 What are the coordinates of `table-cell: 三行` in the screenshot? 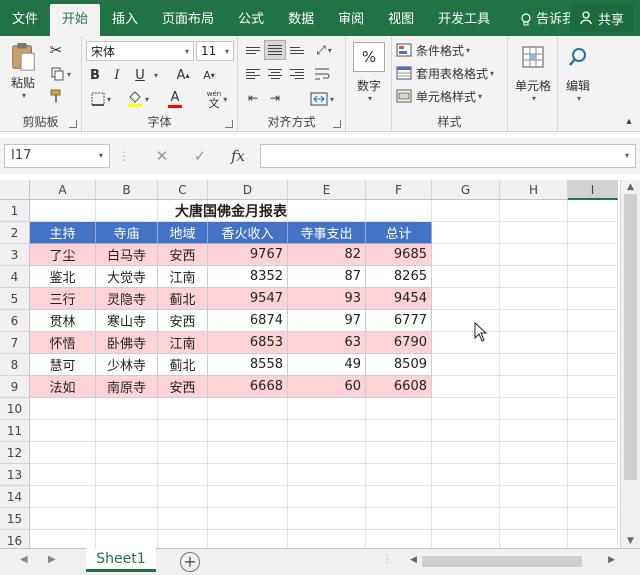 It's located at (63, 299).